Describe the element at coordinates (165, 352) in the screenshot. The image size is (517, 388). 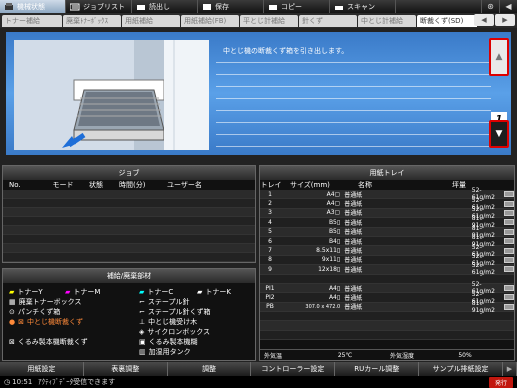
I see `consumable-humidifier-tank: ▥ 加湿用タンク` at that location.